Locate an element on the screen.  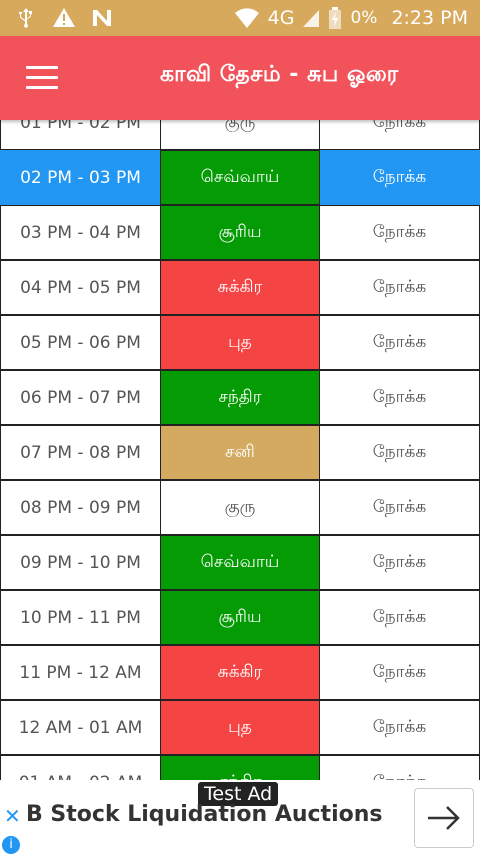
table-row: 03 PM - 04 PM சூரிய நோக்க is located at coordinates (240, 232).